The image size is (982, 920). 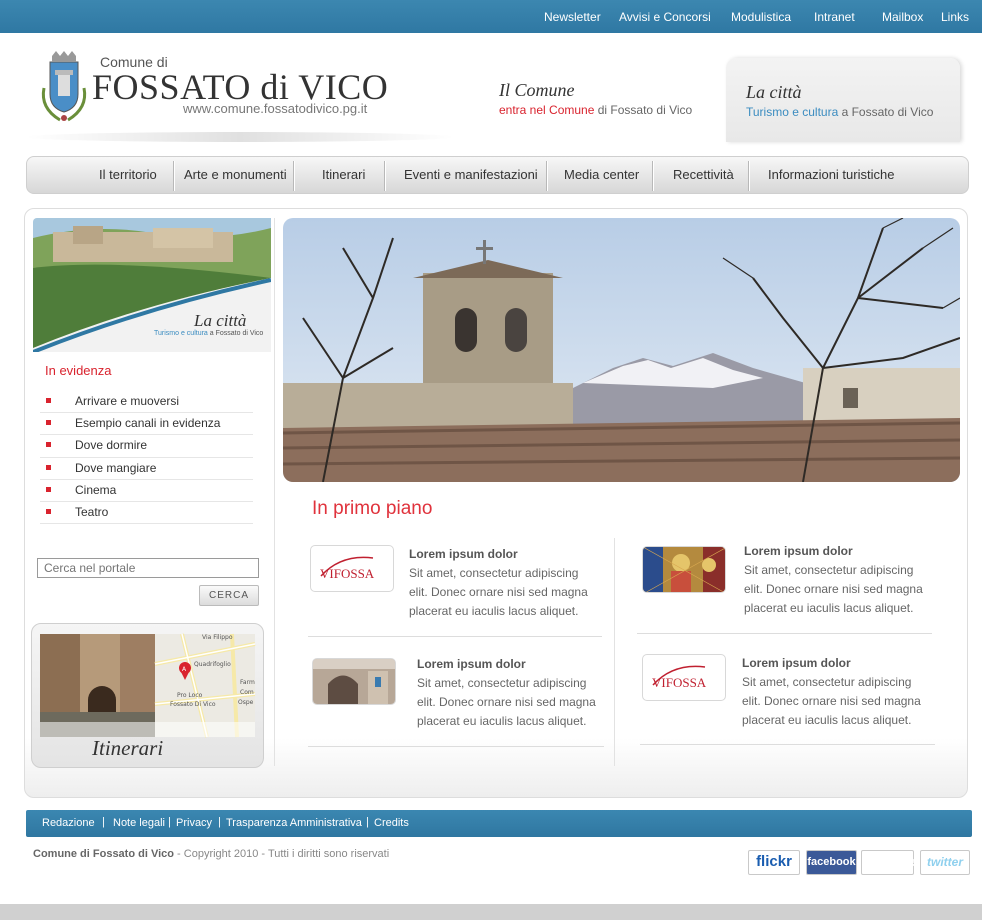 I want to click on footer-link-trasparenza: Trasparenza Amministrativa, so click(x=294, y=823).